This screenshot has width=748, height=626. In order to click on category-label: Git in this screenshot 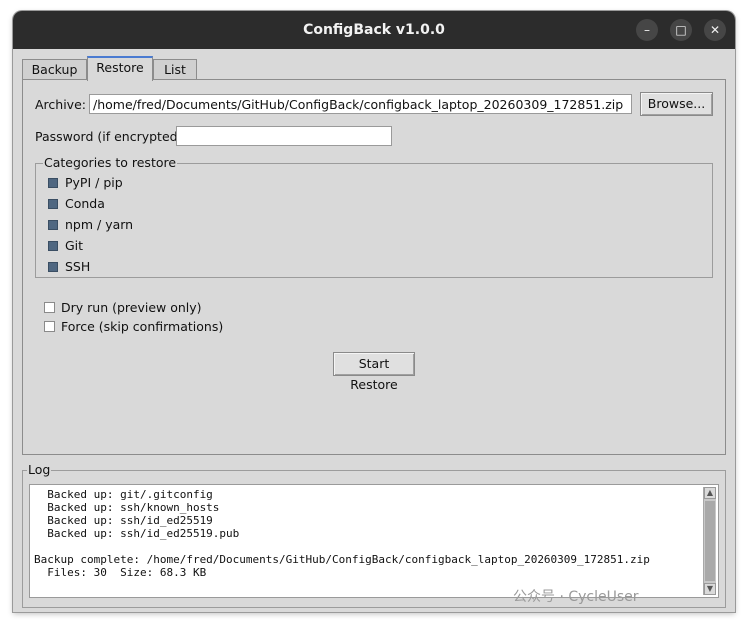, I will do `click(74, 245)`.